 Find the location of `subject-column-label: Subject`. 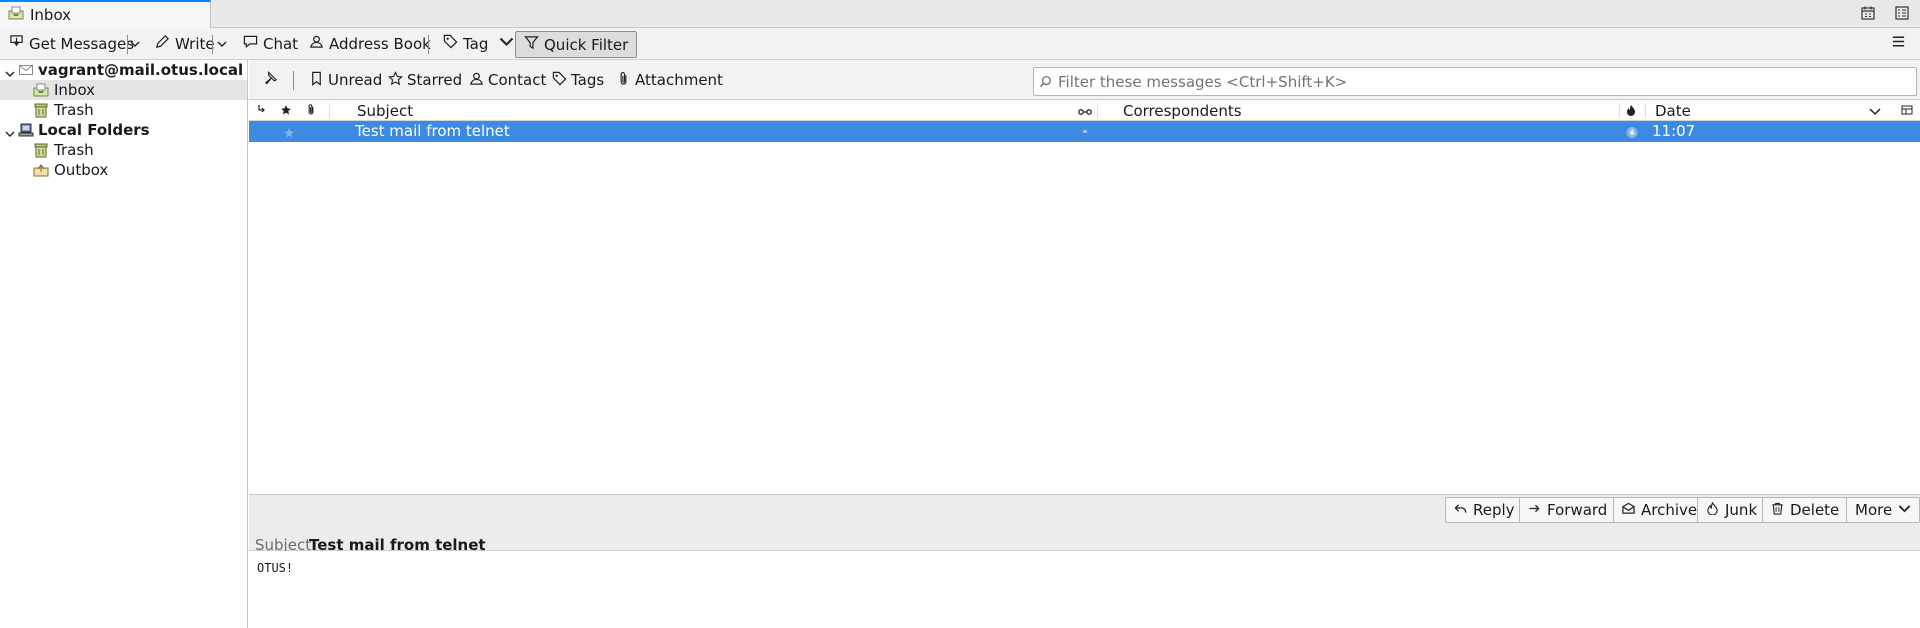

subject-column-label: Subject is located at coordinates (385, 110).